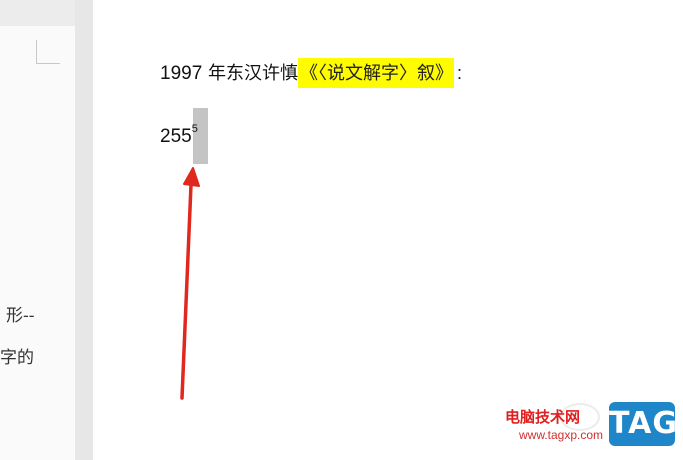 This screenshot has width=683, height=460. I want to click on base-number: 255, so click(176, 136).